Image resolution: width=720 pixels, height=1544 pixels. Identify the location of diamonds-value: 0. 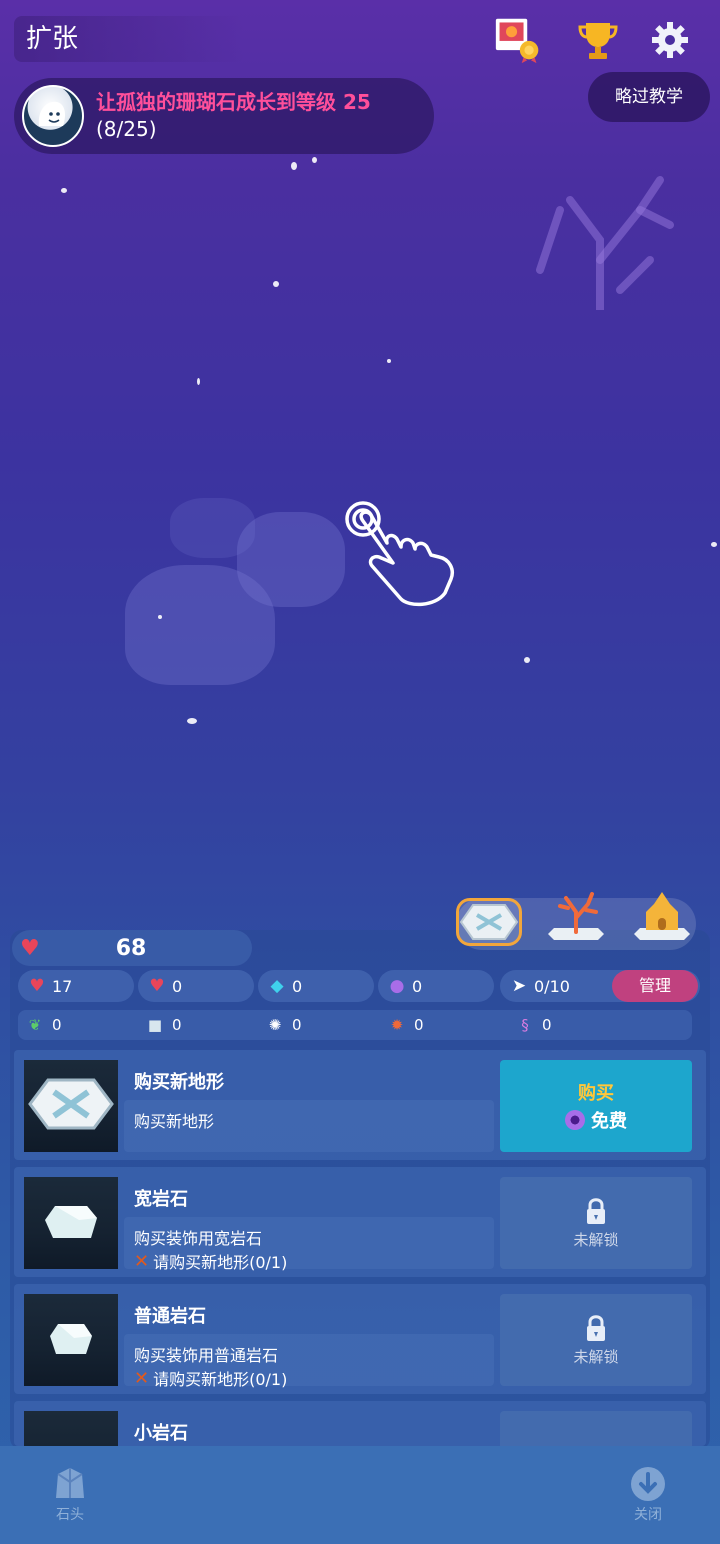
(297, 986).